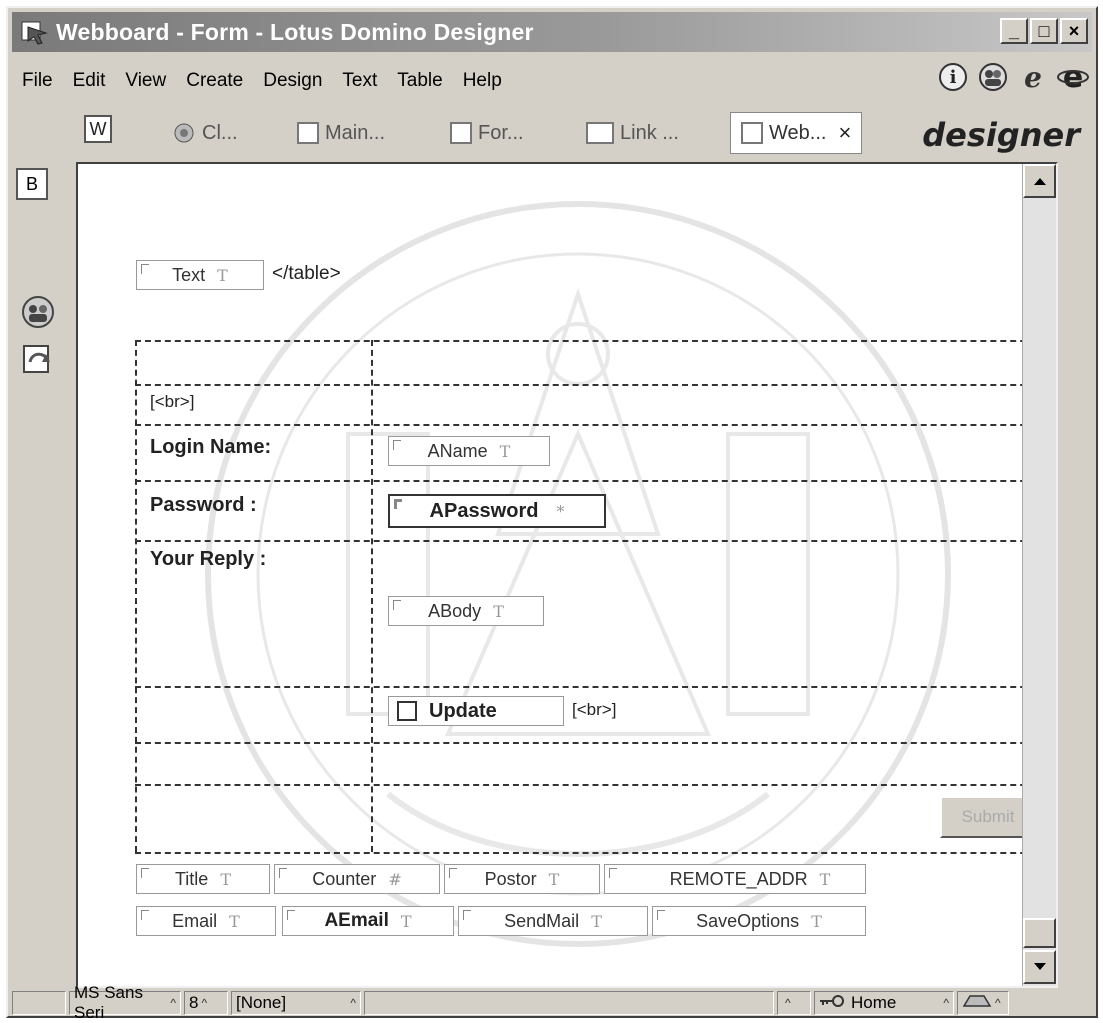  Describe the element at coordinates (211, 447) in the screenshot. I see `login-name-label: Login Name:` at that location.